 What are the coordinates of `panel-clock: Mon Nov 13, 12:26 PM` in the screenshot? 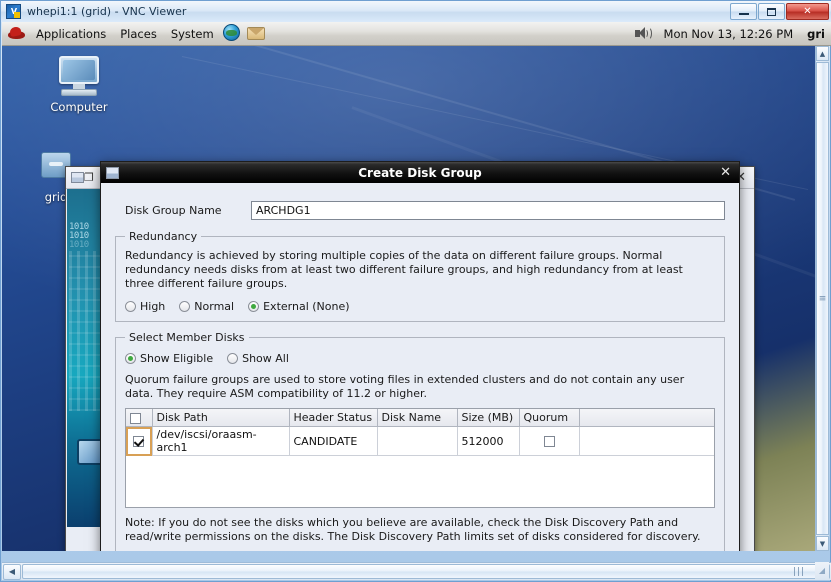 It's located at (729, 34).